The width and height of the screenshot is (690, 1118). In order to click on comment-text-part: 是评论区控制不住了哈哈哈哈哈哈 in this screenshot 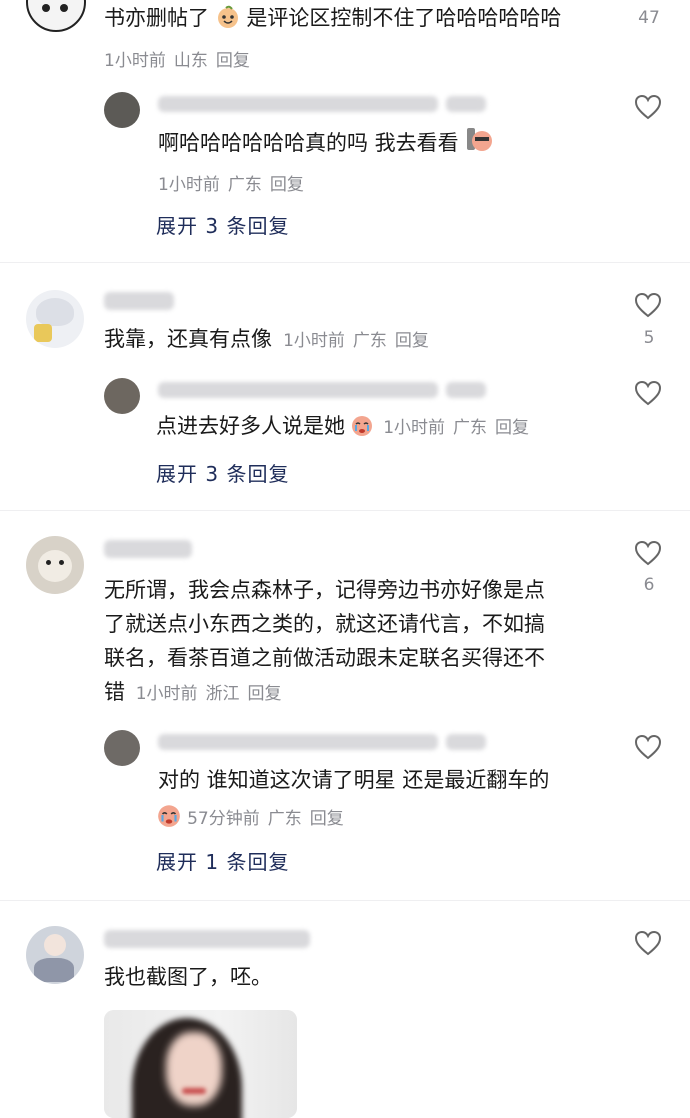, I will do `click(404, 18)`.